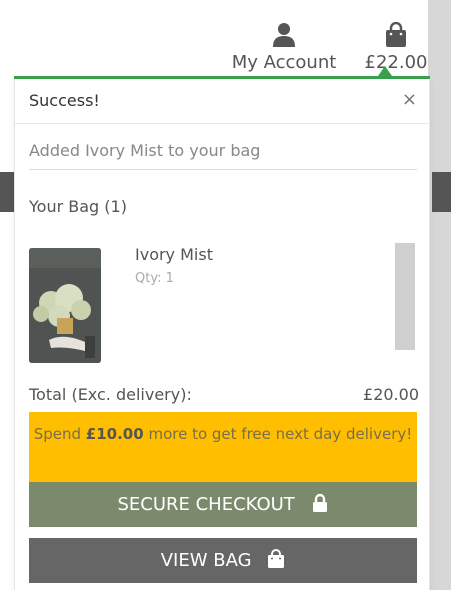 This screenshot has height=590, width=451. Describe the element at coordinates (114, 434) in the screenshot. I see `promo-amount: £10.00` at that location.